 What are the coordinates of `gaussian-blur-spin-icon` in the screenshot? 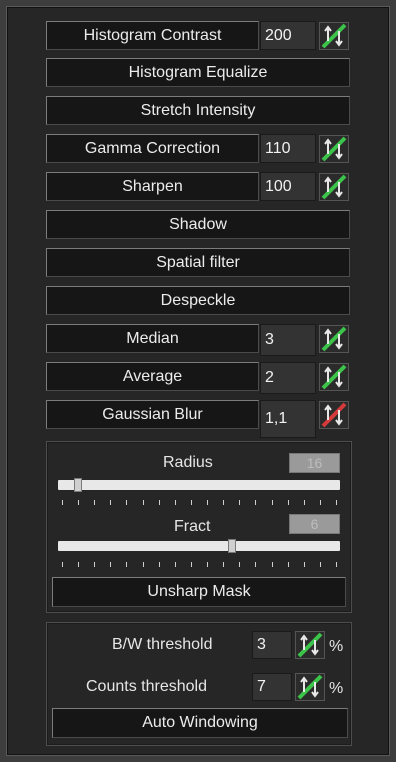 It's located at (334, 415).